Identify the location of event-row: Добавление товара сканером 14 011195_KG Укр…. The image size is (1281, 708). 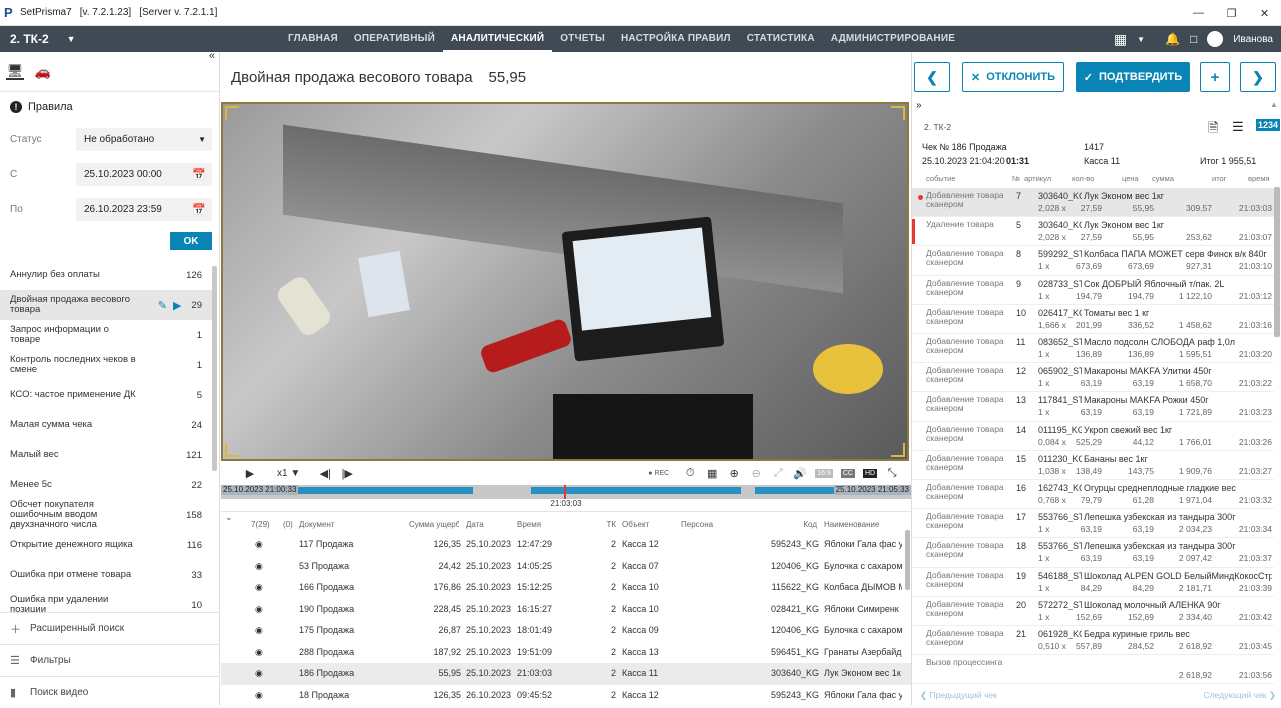
(1093, 436).